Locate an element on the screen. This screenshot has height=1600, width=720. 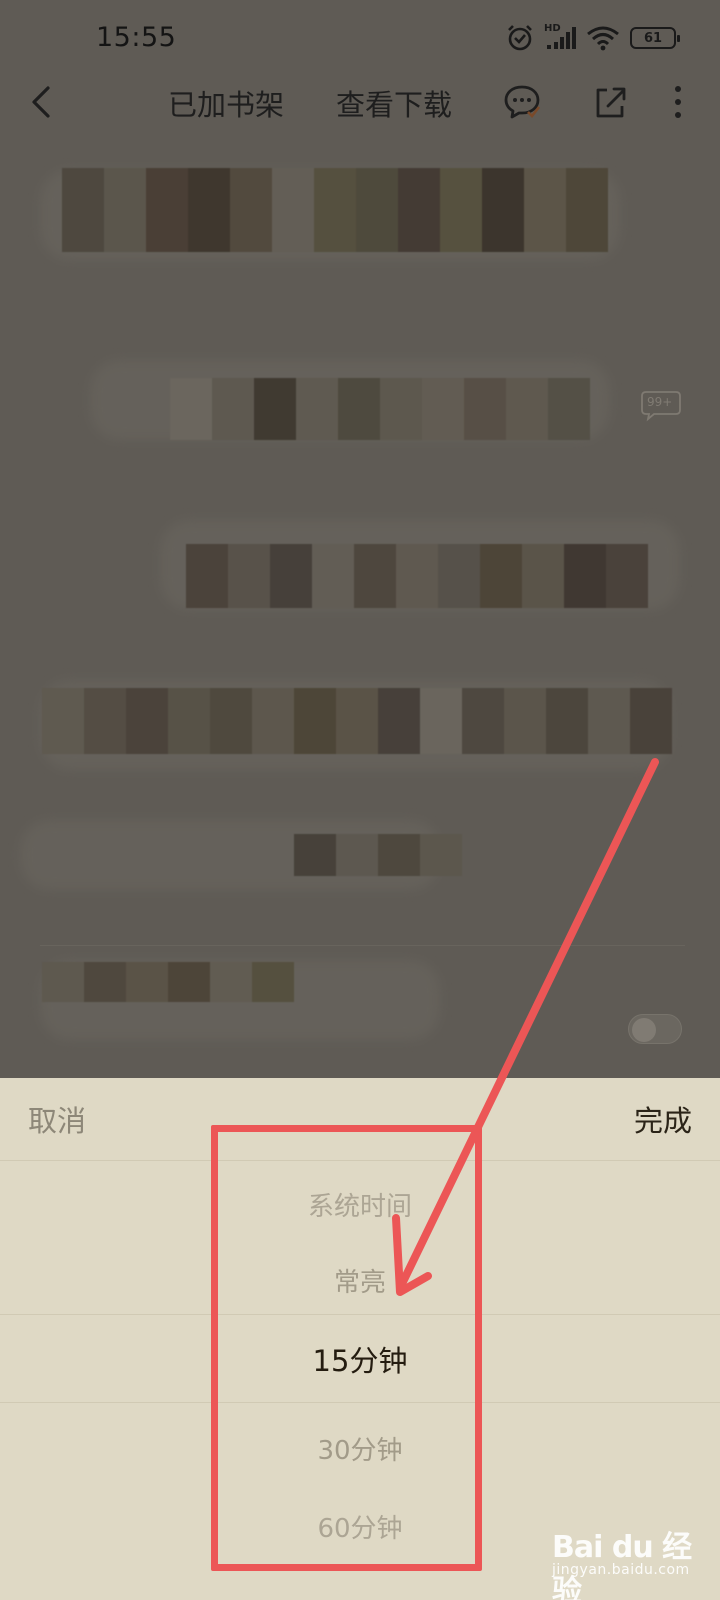
watermark-brand: Bai du 经验 is located at coordinates (622, 1565).